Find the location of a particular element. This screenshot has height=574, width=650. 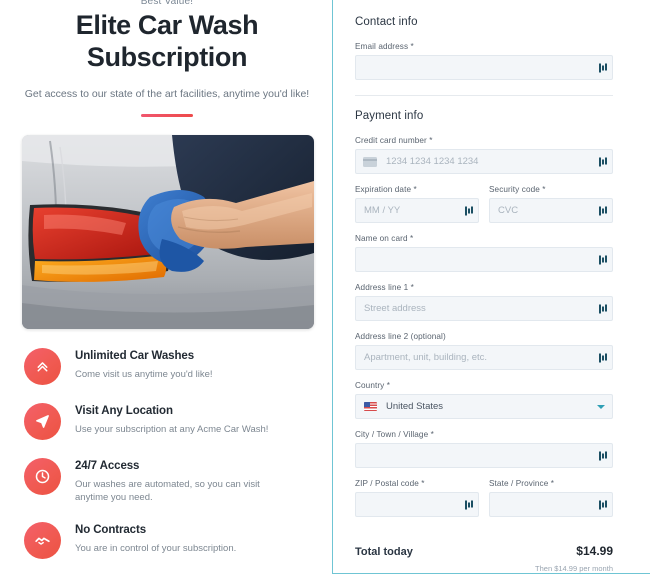

credit-card-icon is located at coordinates (370, 161).